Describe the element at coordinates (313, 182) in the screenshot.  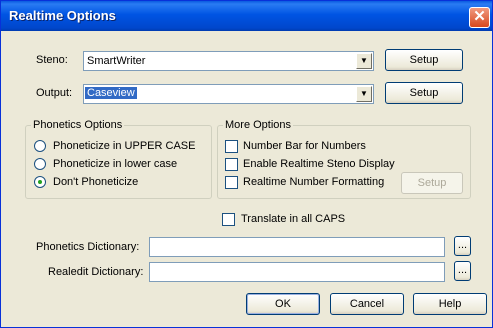
I see `number-formatting-label: Realtime Number Formatting` at that location.